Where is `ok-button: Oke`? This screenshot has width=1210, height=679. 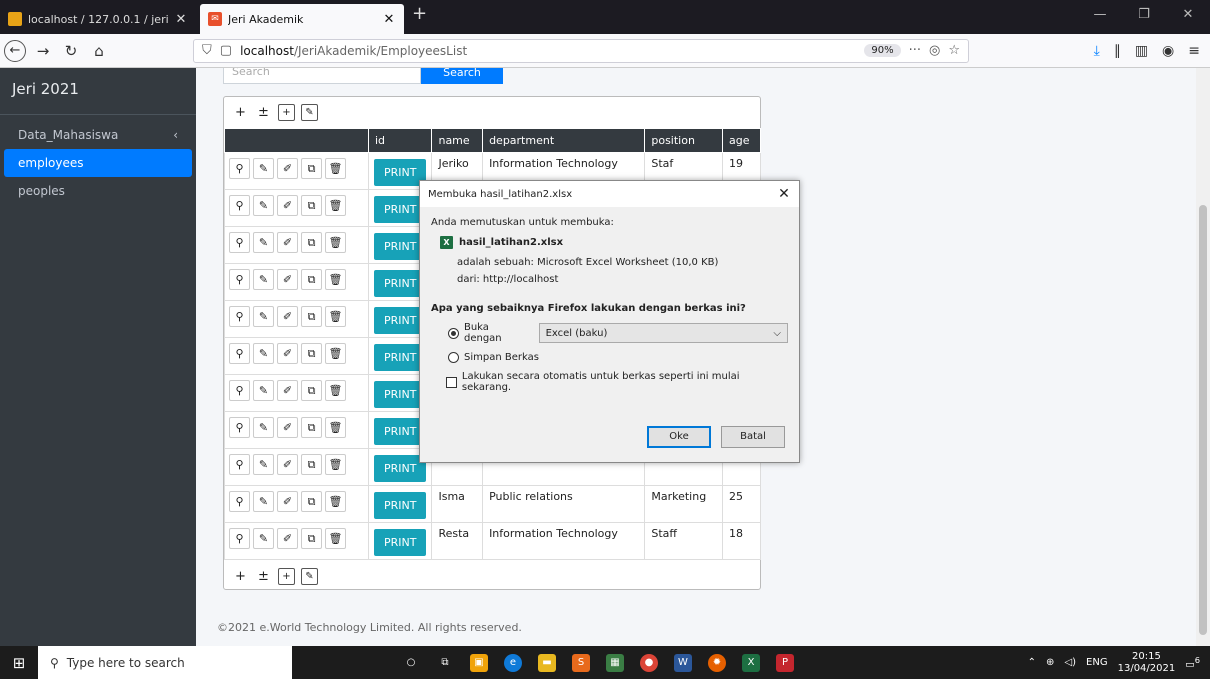 ok-button: Oke is located at coordinates (679, 437).